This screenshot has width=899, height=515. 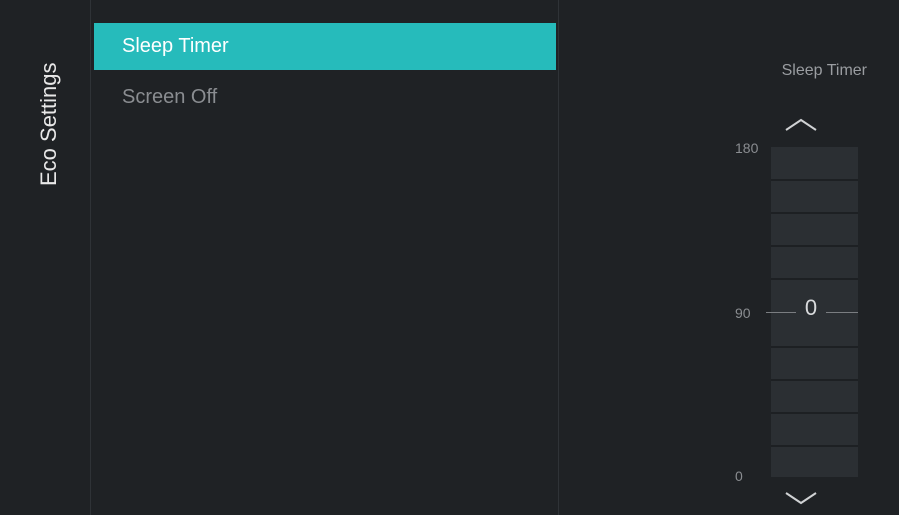 I want to click on slider-current-value: 0, so click(x=811, y=307).